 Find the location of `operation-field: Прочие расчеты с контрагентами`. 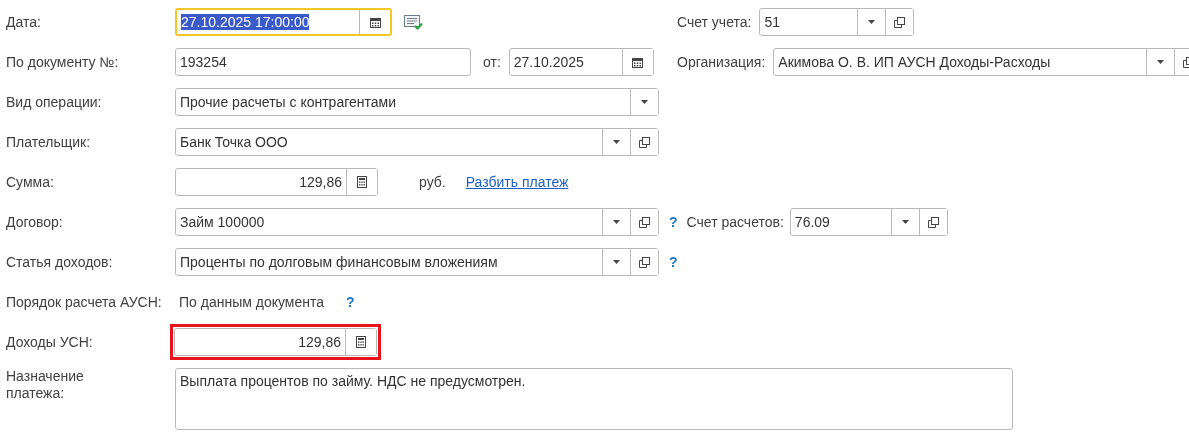

operation-field: Прочие расчеты с контрагентами is located at coordinates (417, 102).